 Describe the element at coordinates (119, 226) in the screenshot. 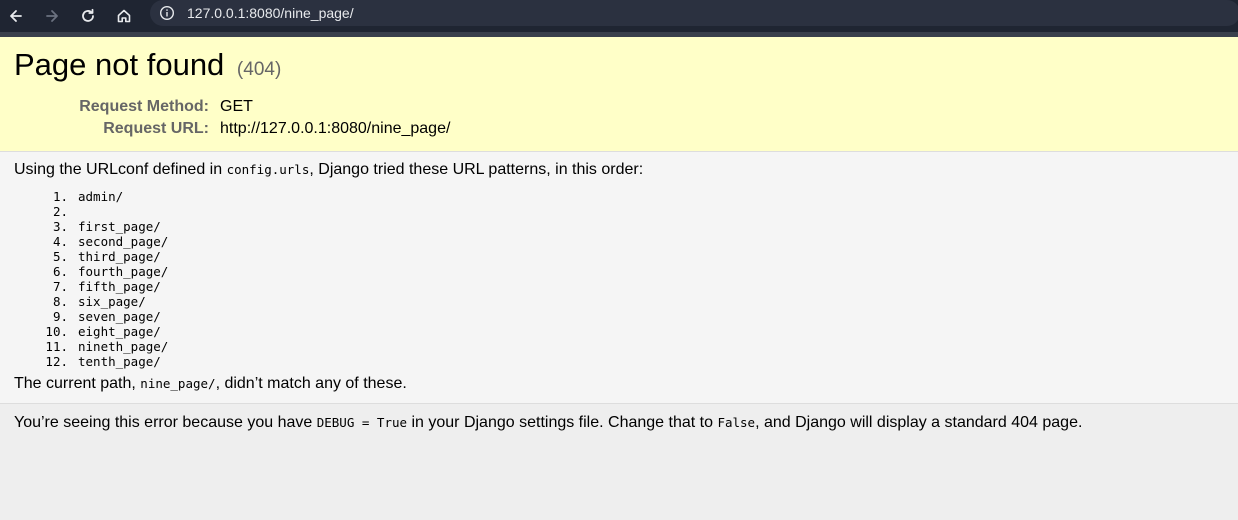

I see `url-pattern-path: first_page/` at that location.